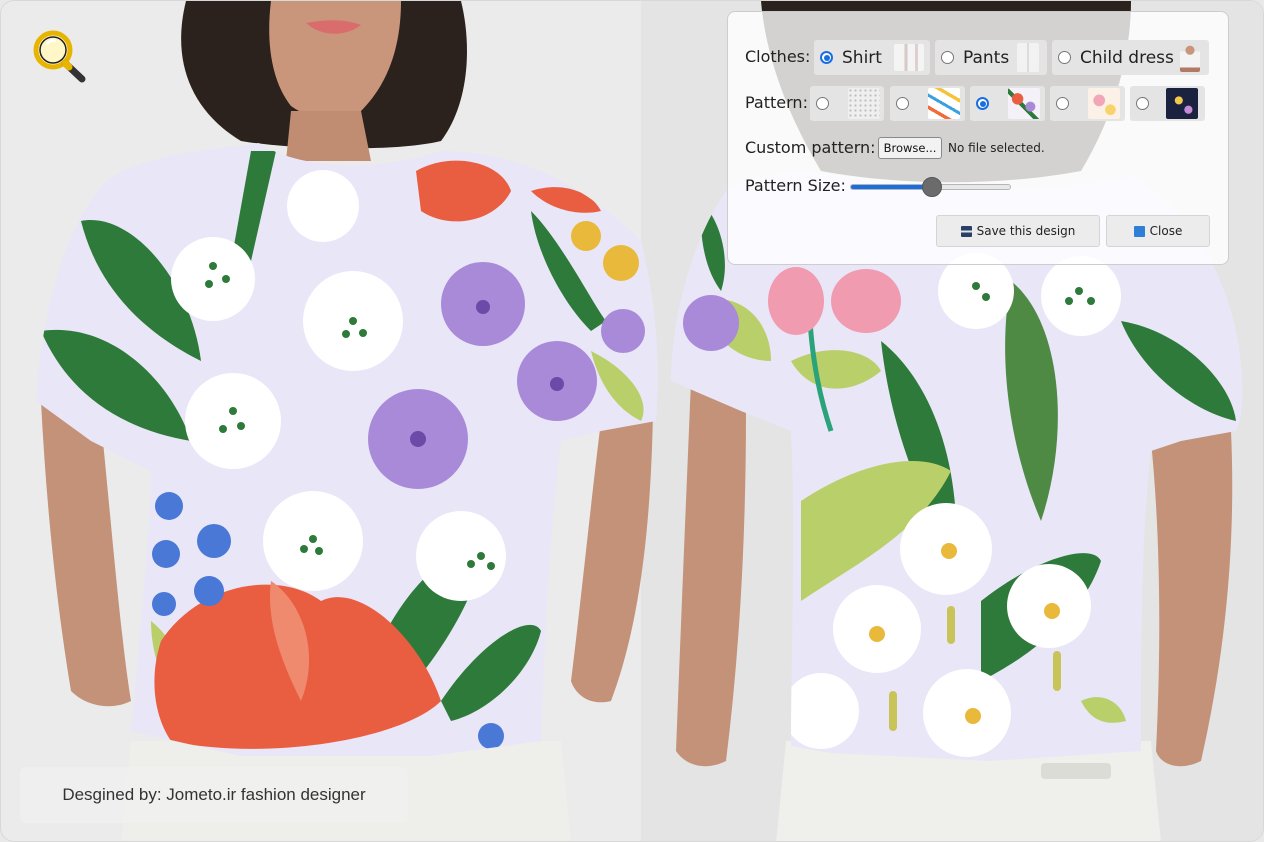 The height and width of the screenshot is (842, 1264). I want to click on child-dress-option-label: Child dress, so click(1127, 57).